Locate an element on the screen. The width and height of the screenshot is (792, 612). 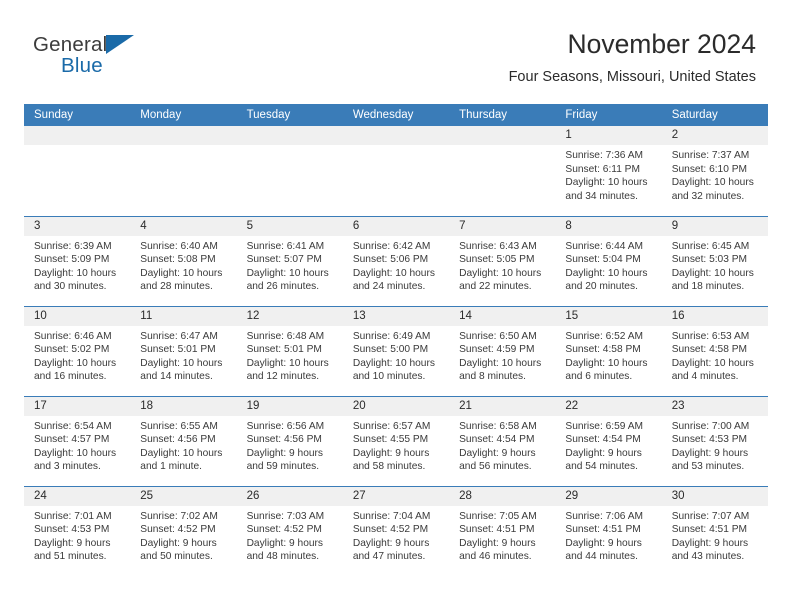
day-detail-line: Sunrise: 7:06 AM is located at coordinates (604, 516).